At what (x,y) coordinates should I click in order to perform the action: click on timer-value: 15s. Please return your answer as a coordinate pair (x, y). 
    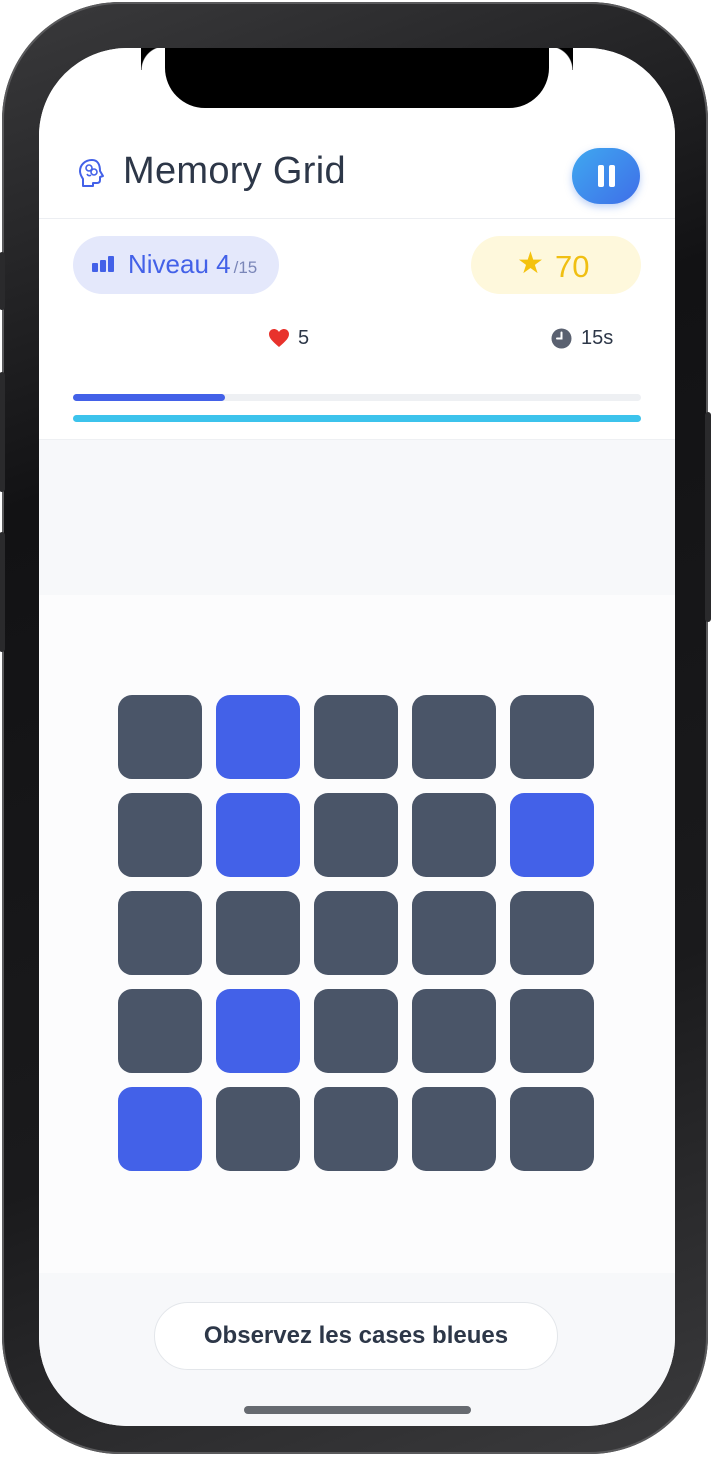
    Looking at the image, I should click on (597, 338).